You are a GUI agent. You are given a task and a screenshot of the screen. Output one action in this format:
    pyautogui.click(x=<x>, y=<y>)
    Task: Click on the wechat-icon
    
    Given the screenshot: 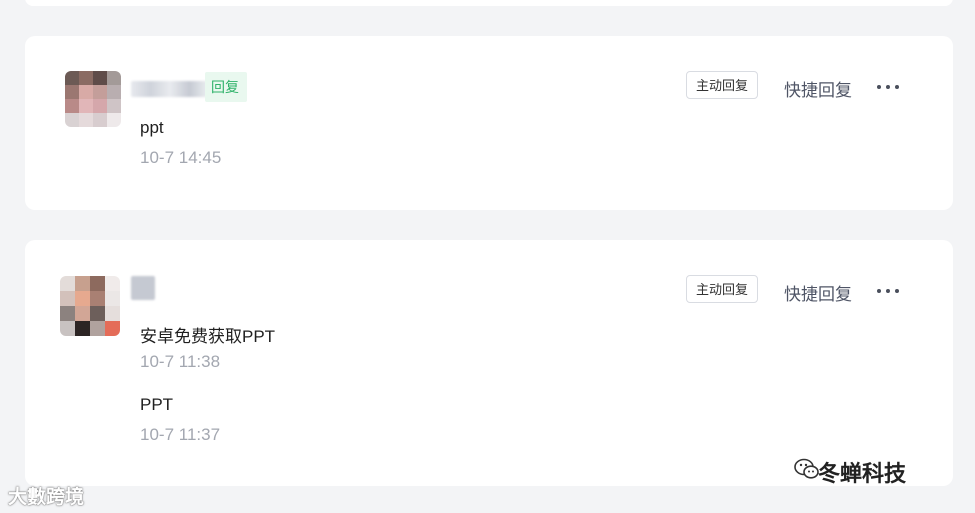 What is the action you would take?
    pyautogui.click(x=806, y=468)
    